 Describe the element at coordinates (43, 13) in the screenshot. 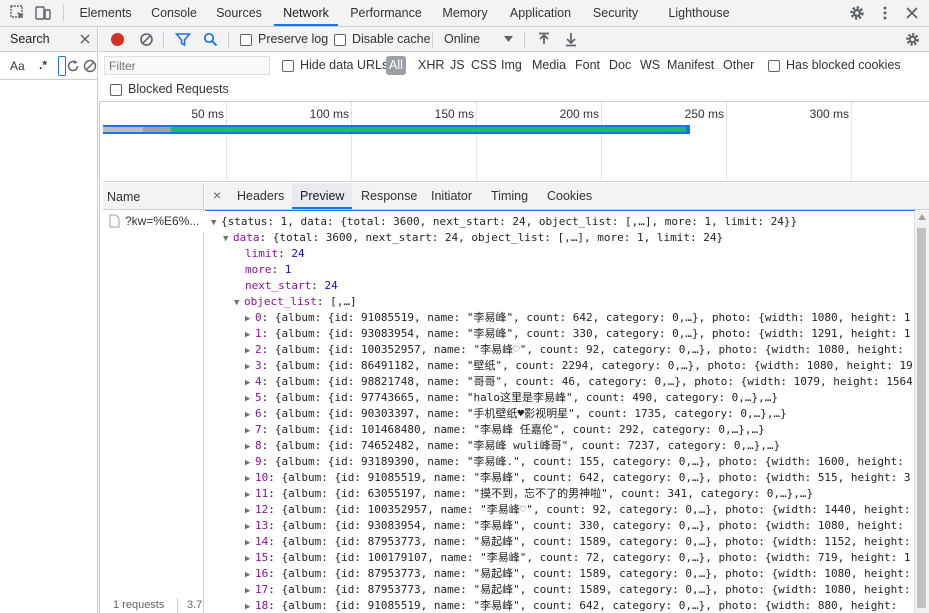

I see `device-toolbar-icon` at that location.